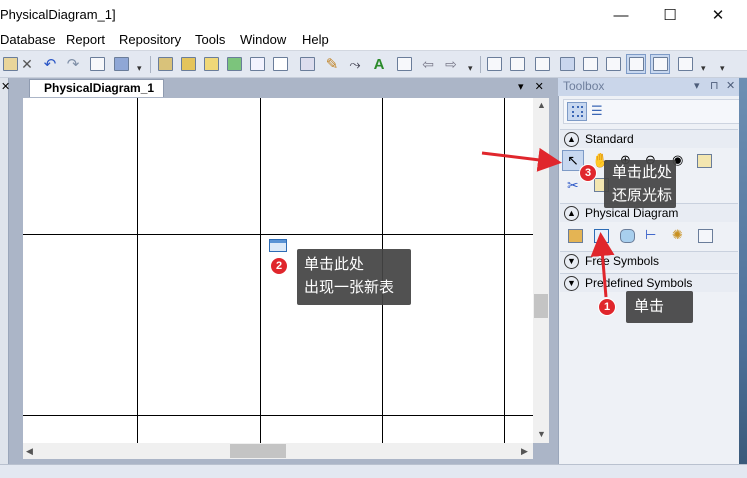 The image size is (747, 478). What do you see at coordinates (349, 287) in the screenshot?
I see `callout-step2-line2: 出现一张新表` at bounding box center [349, 287].